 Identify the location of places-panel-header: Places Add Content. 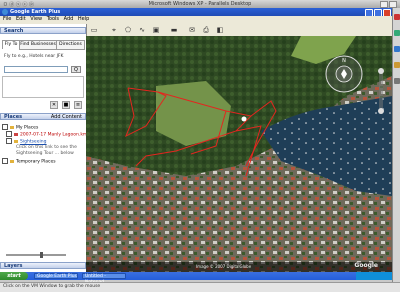
(43, 116).